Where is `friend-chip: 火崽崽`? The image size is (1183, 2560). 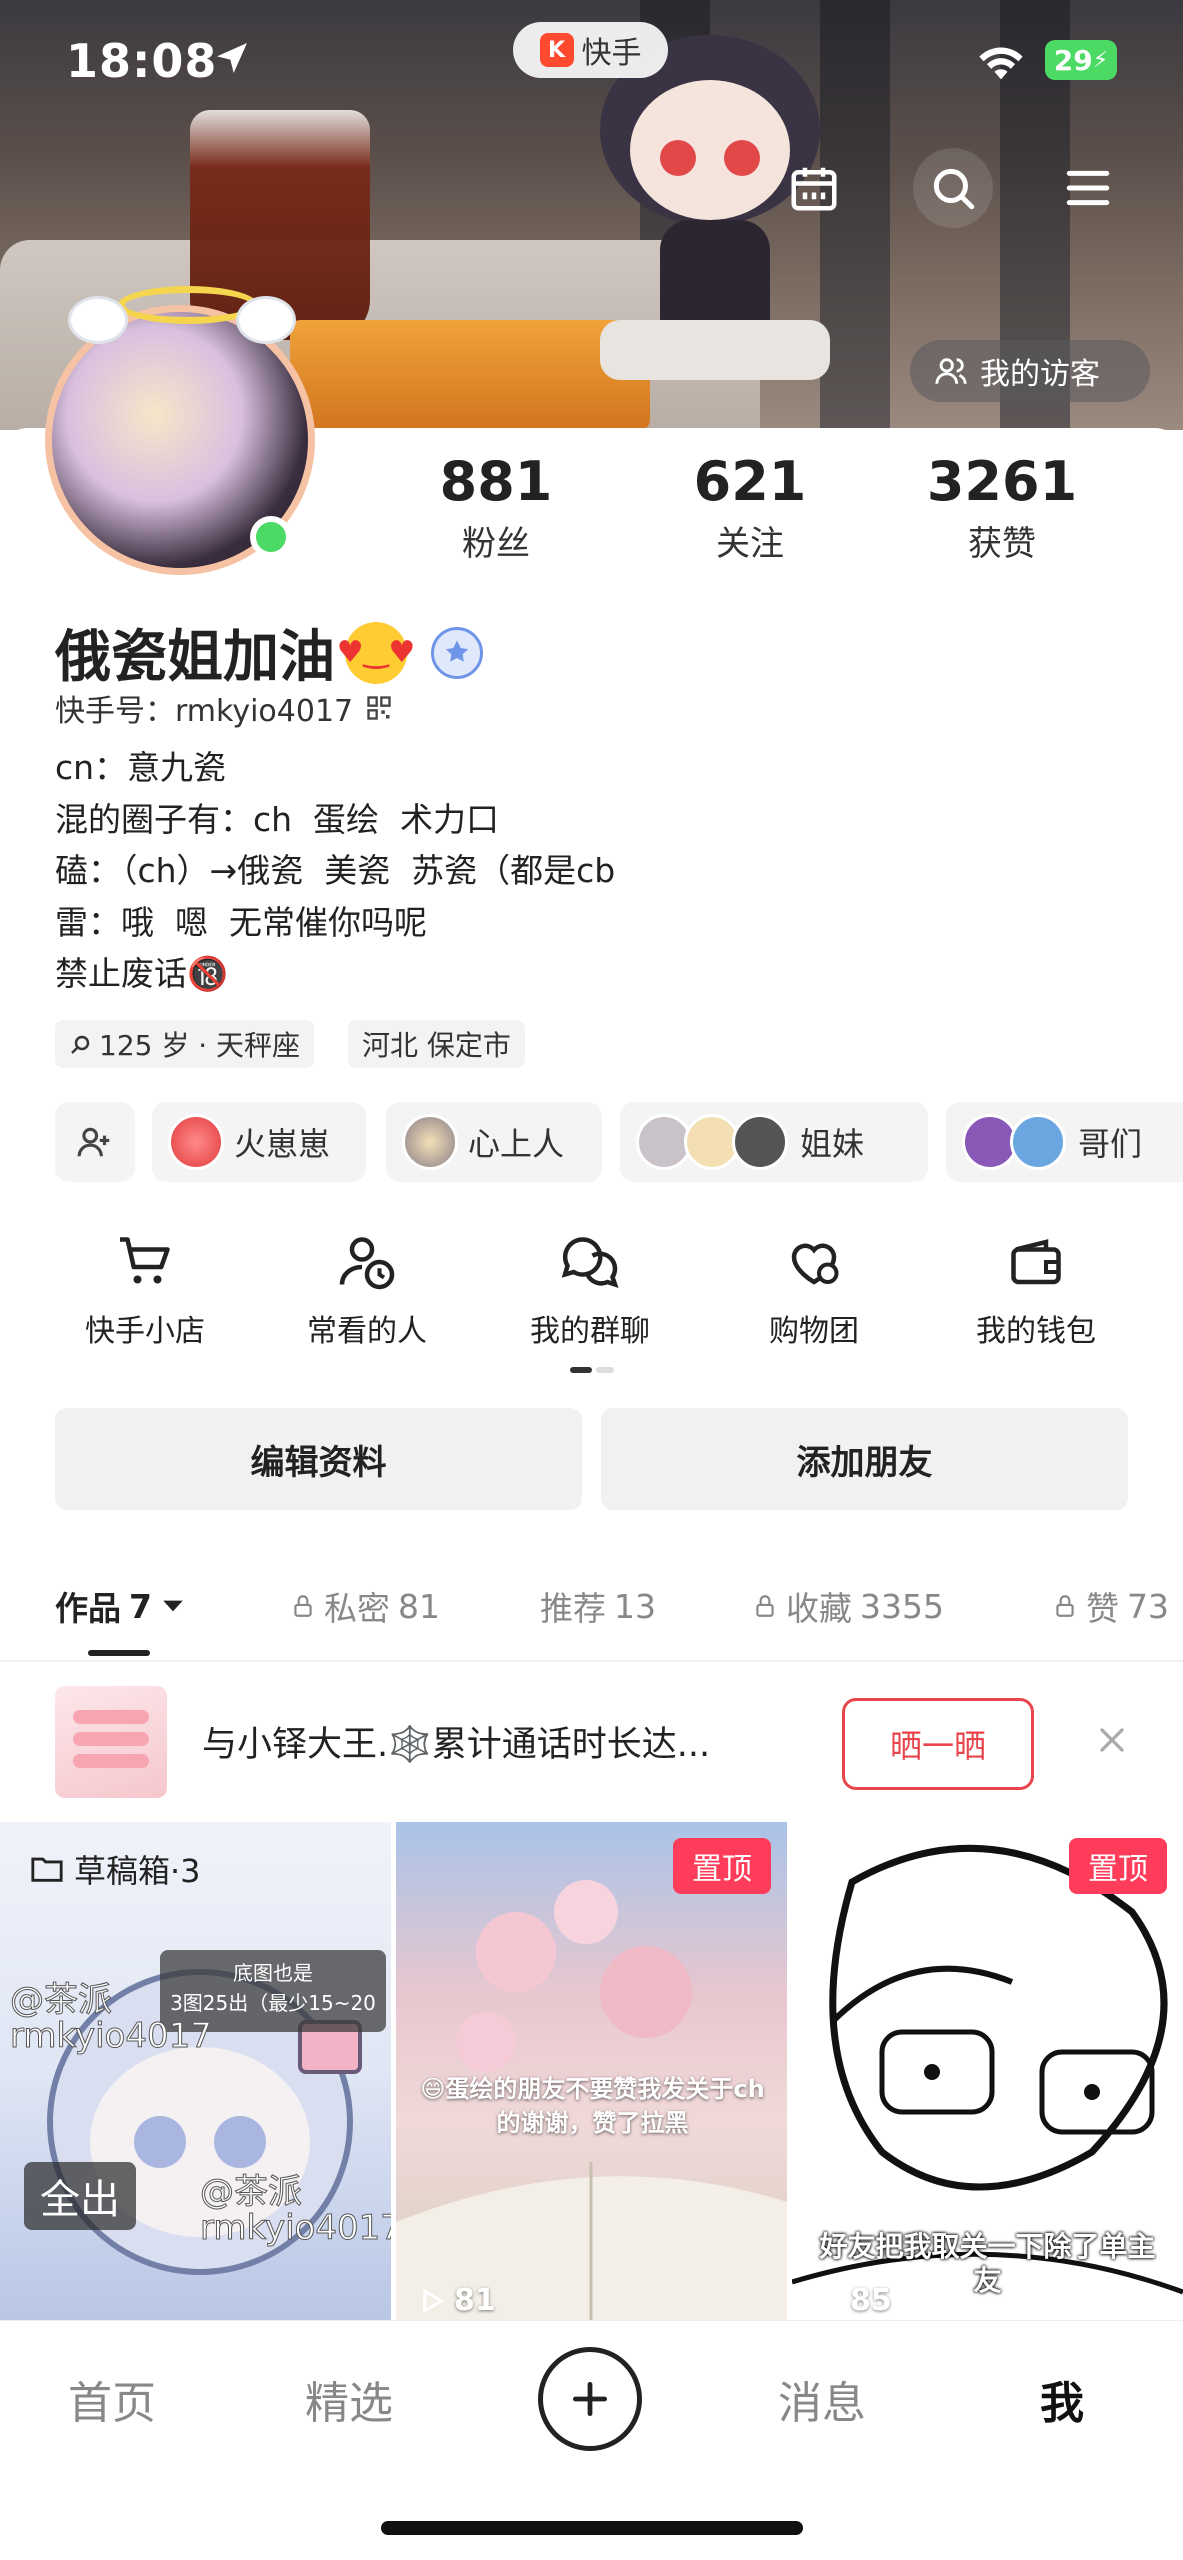 friend-chip: 火崽崽 is located at coordinates (259, 1142).